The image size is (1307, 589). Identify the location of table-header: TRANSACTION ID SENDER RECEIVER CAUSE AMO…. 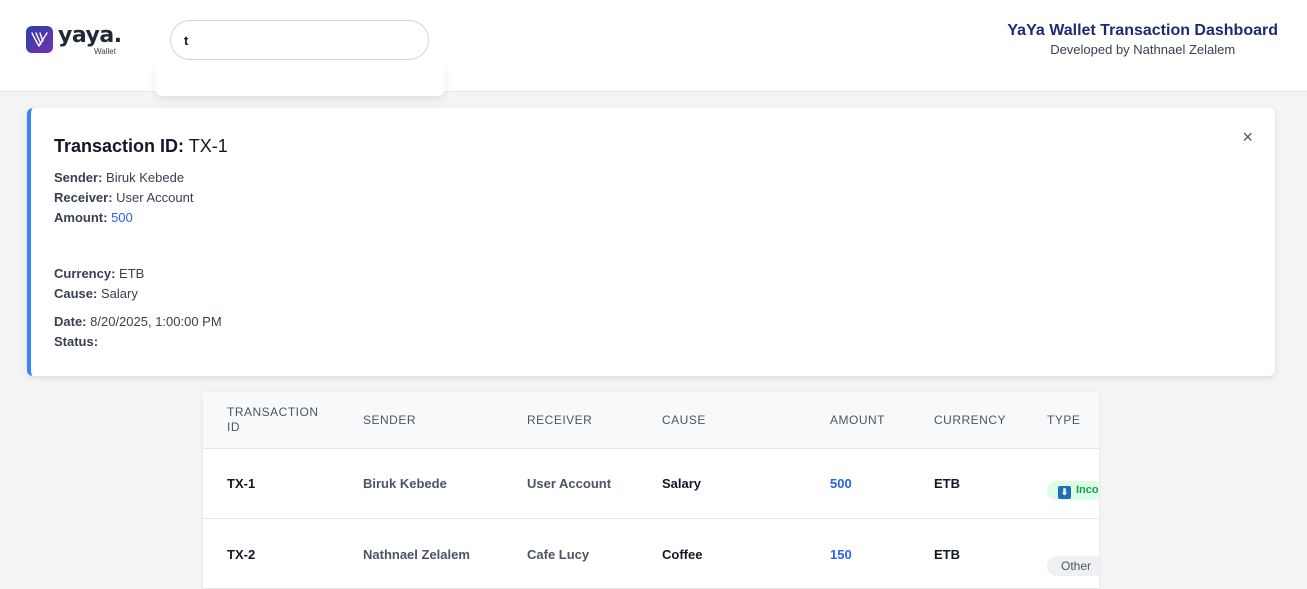
(651, 420).